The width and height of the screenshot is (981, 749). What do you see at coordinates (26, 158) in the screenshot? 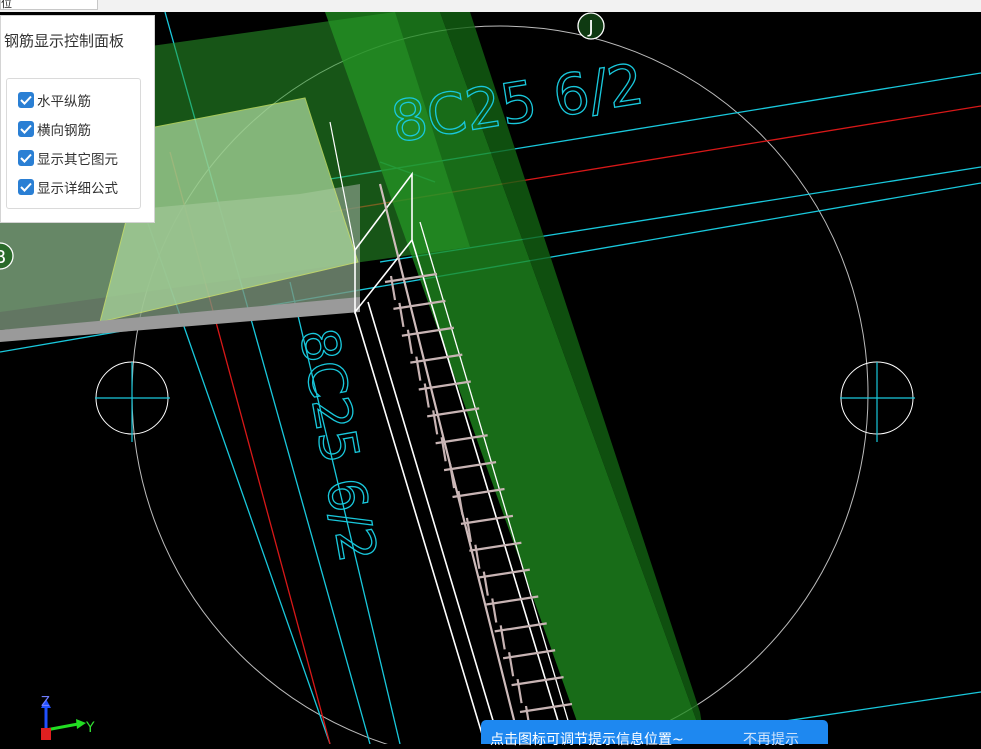
I see `checkbox-show-other-elements` at bounding box center [26, 158].